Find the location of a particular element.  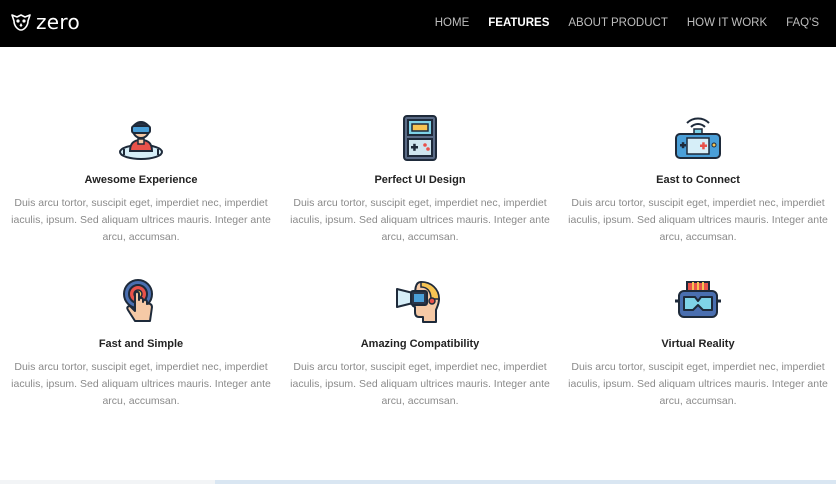

feature-title: East to Connect is located at coordinates (698, 180).